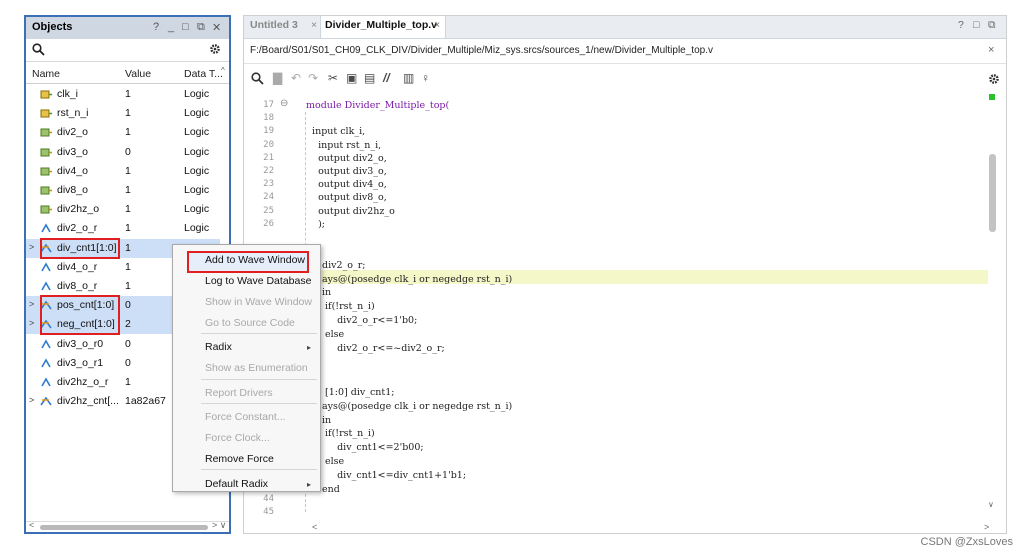 This screenshot has width=1029, height=554. What do you see at coordinates (216, 27) in the screenshot?
I see `close-button: ✕` at bounding box center [216, 27].